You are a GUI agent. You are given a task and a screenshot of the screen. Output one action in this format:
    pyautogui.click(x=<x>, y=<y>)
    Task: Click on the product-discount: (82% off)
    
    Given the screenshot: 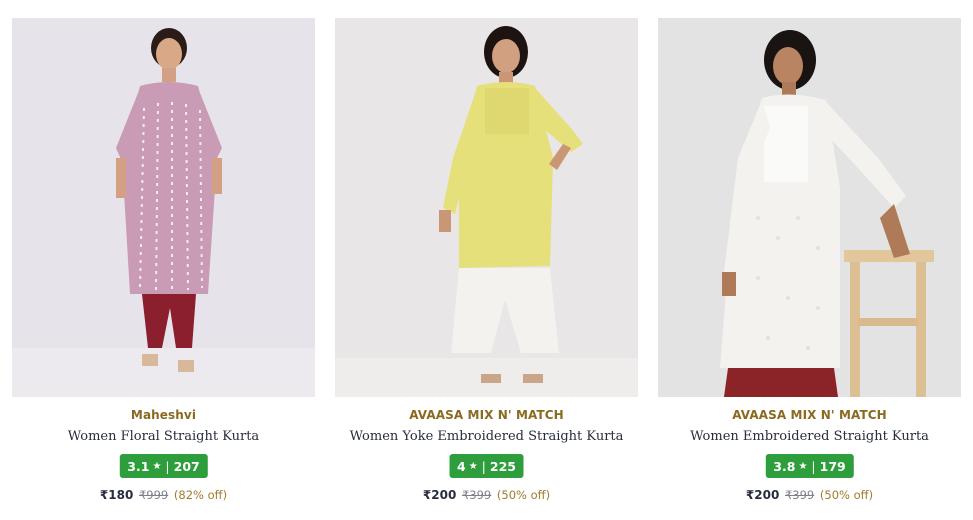 What is the action you would take?
    pyautogui.click(x=200, y=495)
    